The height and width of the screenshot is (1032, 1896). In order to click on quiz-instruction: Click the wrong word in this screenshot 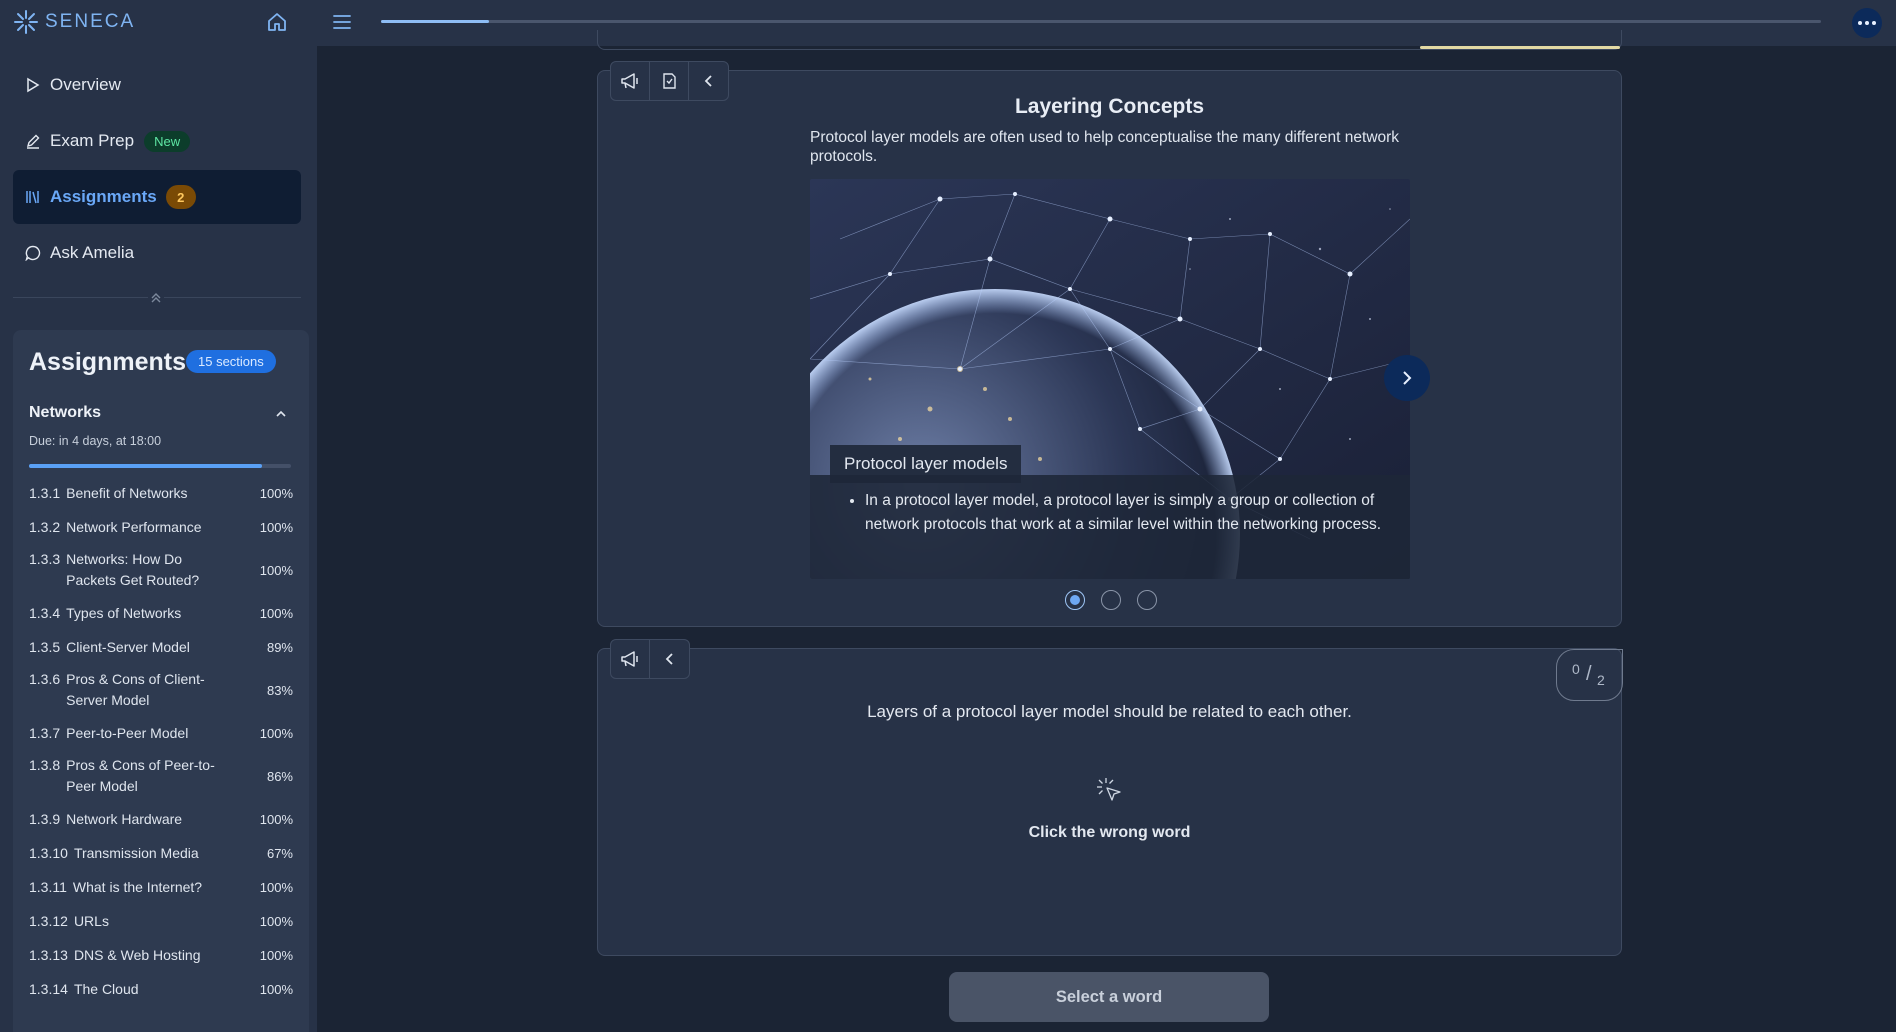, I will do `click(1109, 832)`.